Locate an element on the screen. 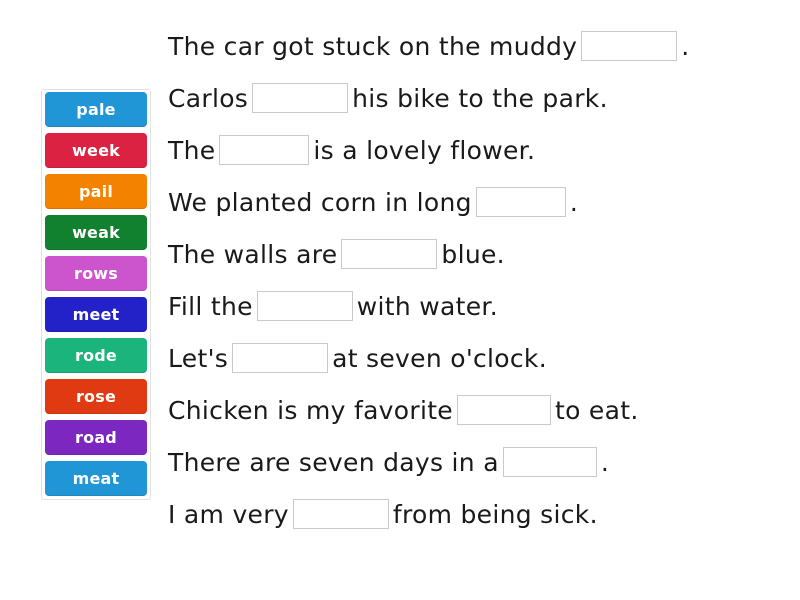 The height and width of the screenshot is (600, 800). sentence-row: Carlos his bike to the park. is located at coordinates (478, 98).